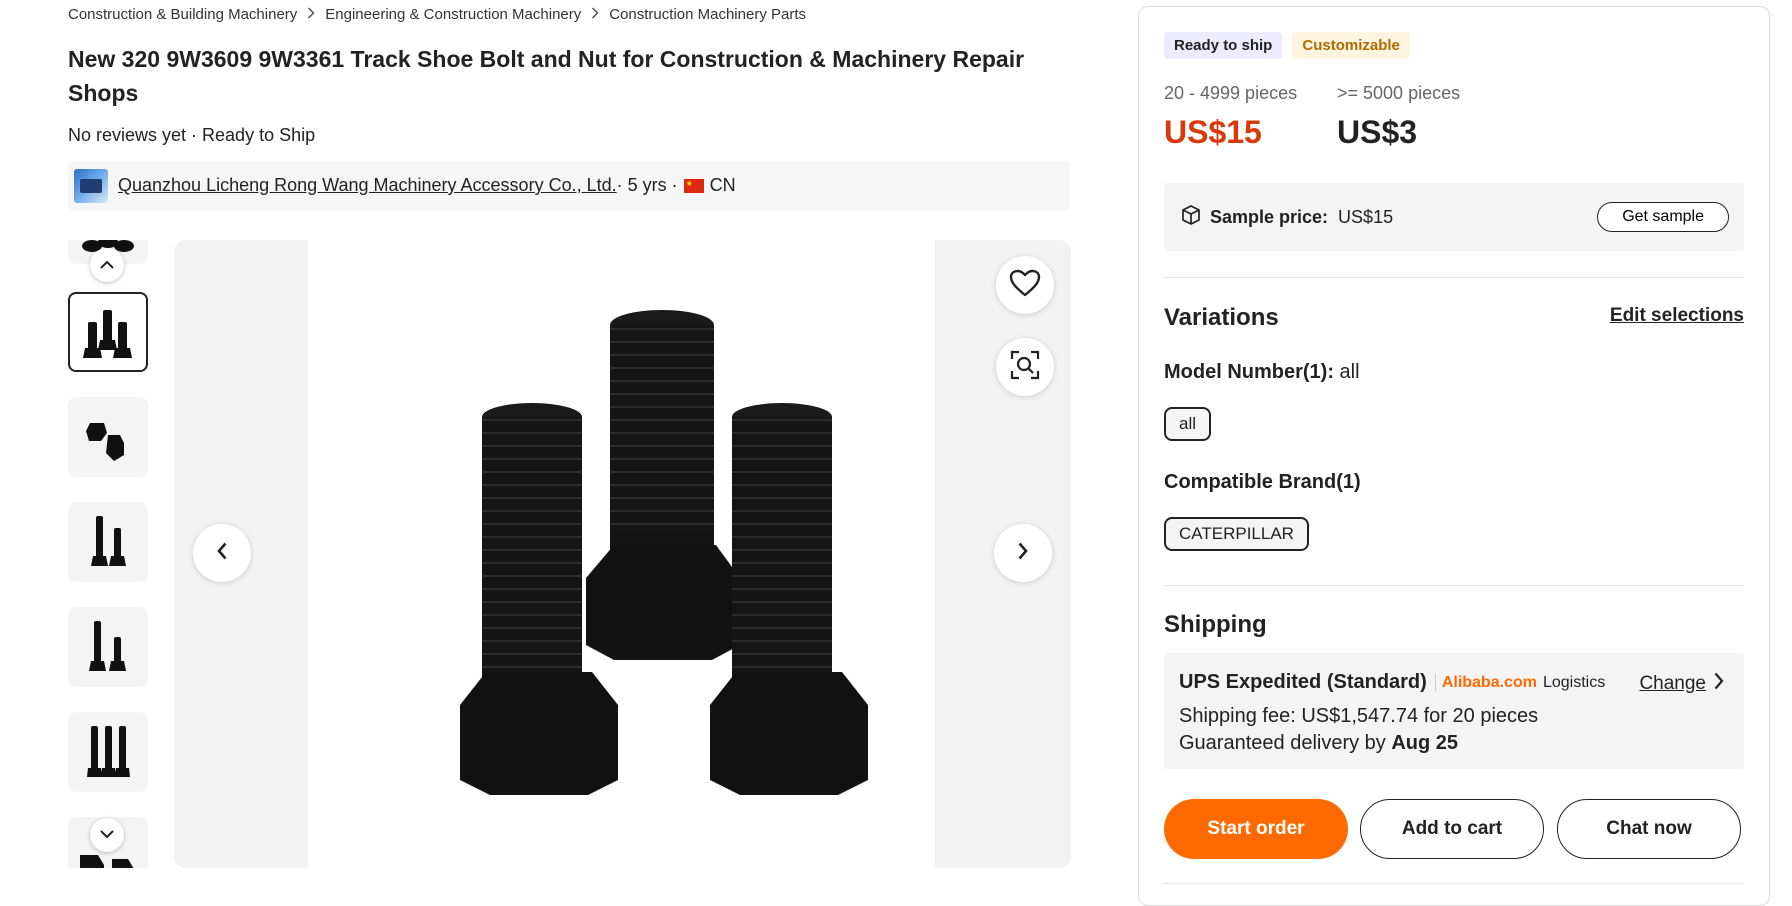 The height and width of the screenshot is (906, 1792). Describe the element at coordinates (1287, 45) in the screenshot. I see `badges: Ready to ship Customizable` at that location.